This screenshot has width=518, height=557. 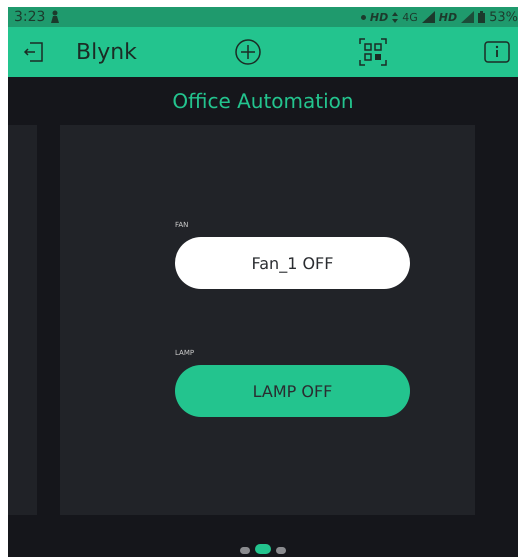 I want to click on battery-icon, so click(x=482, y=17).